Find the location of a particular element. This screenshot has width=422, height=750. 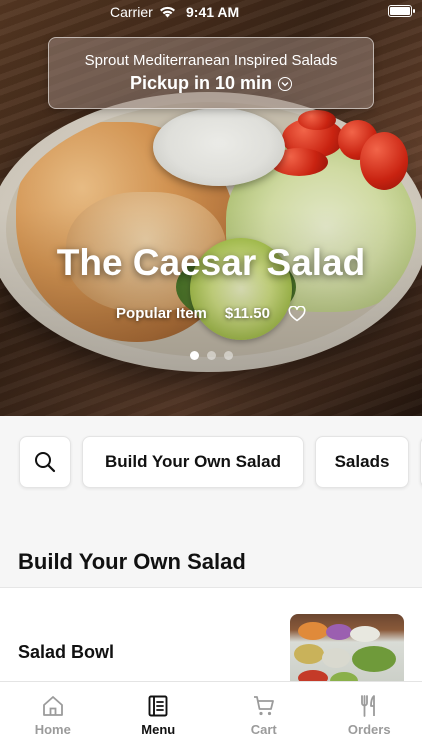

home-icon is located at coordinates (52, 706).